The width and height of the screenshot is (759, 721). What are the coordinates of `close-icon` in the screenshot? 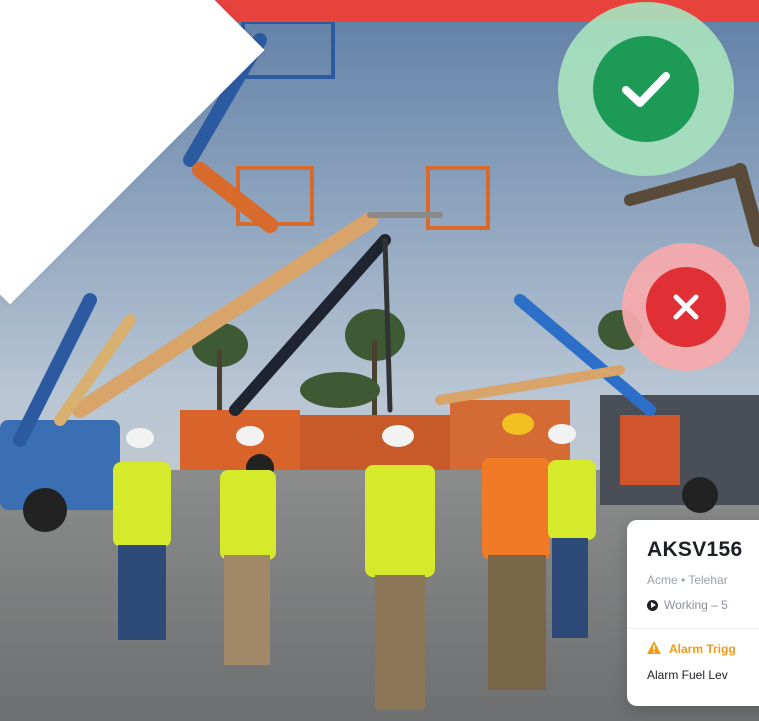 It's located at (686, 307).